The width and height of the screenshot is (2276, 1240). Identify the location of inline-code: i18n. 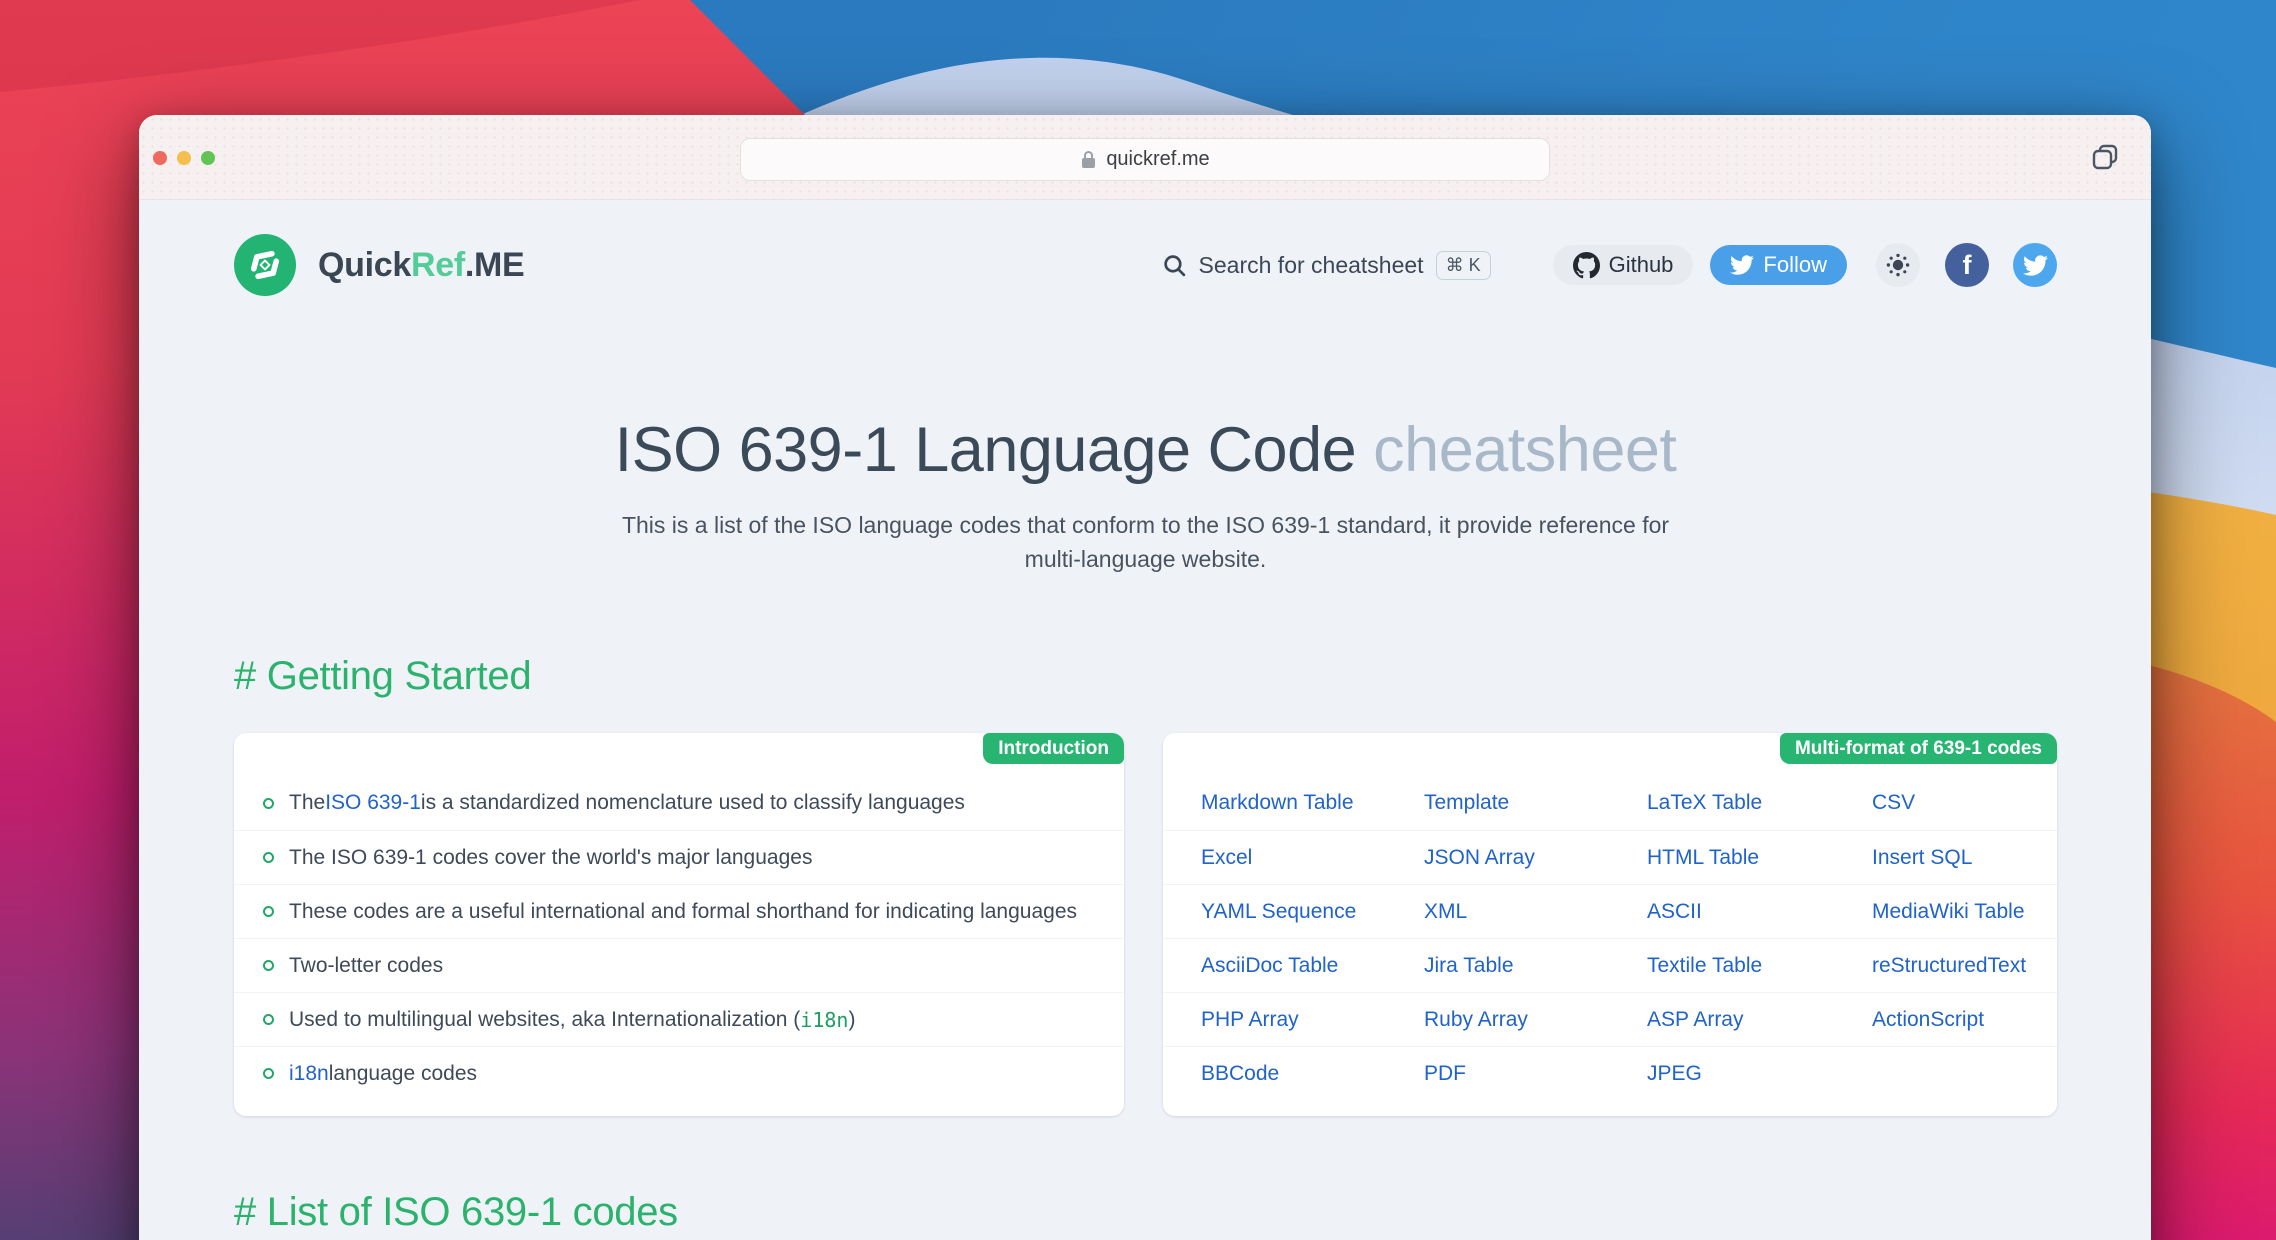
(824, 1019).